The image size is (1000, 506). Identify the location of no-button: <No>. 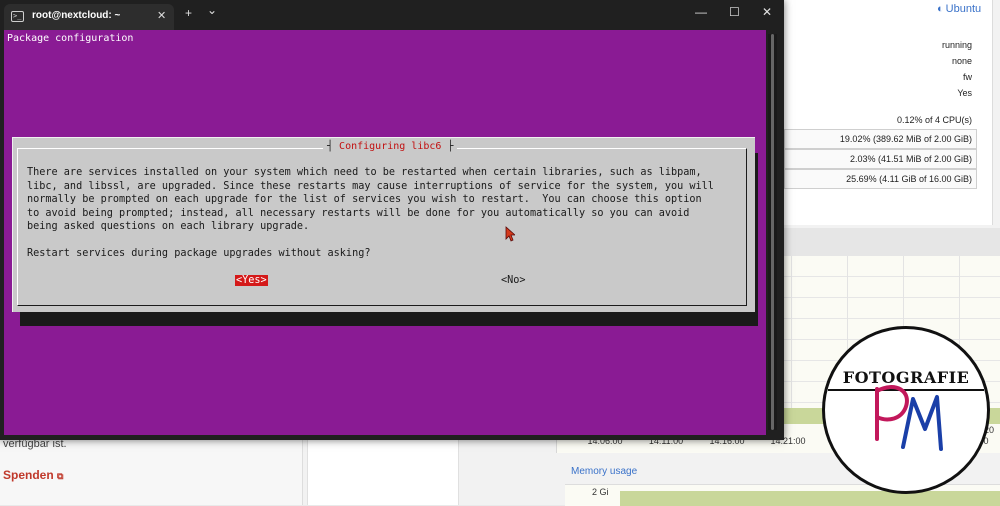
(513, 280).